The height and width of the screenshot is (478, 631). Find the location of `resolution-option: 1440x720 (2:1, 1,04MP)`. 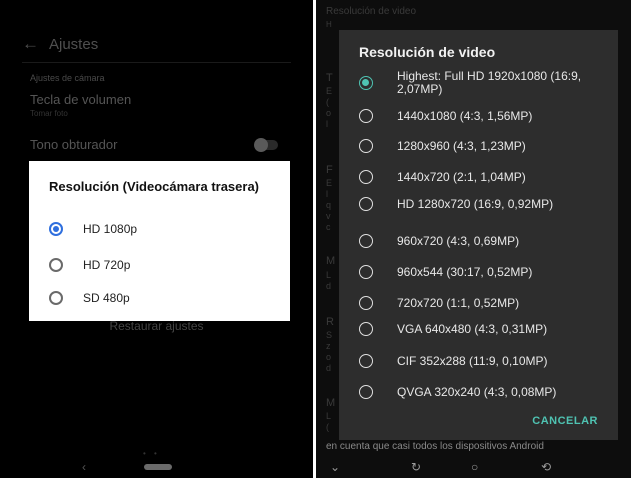

resolution-option: 1440x720 (2:1, 1,04MP) is located at coordinates (486, 177).